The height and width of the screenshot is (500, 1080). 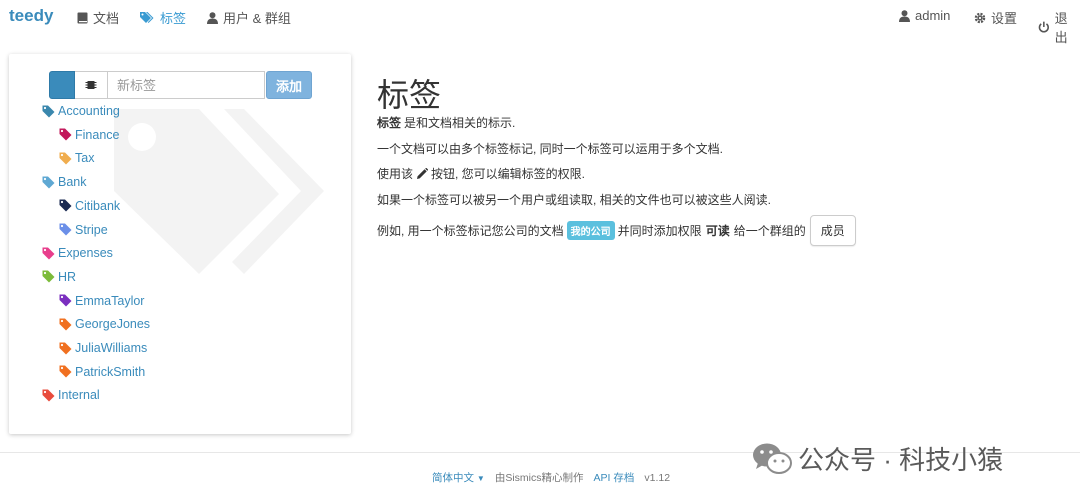 I want to click on help-line-5-text-b: 并同时添加权限, so click(x=659, y=231).